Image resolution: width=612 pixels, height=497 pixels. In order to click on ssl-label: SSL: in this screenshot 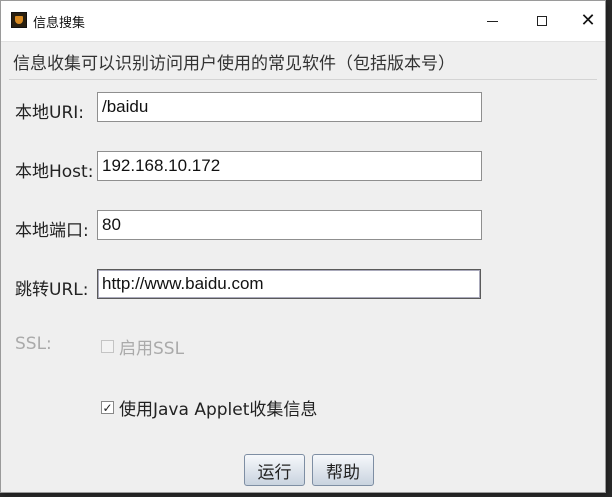, I will do `click(33, 344)`.